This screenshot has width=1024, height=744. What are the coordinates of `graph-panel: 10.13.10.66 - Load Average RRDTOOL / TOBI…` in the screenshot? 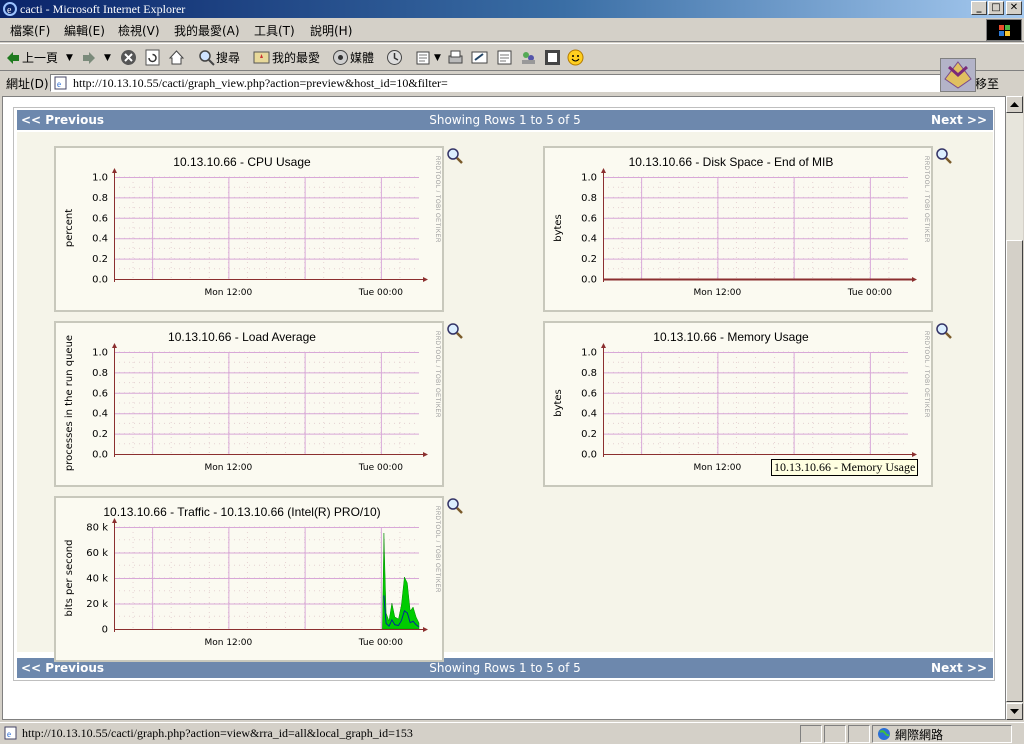 It's located at (249, 404).